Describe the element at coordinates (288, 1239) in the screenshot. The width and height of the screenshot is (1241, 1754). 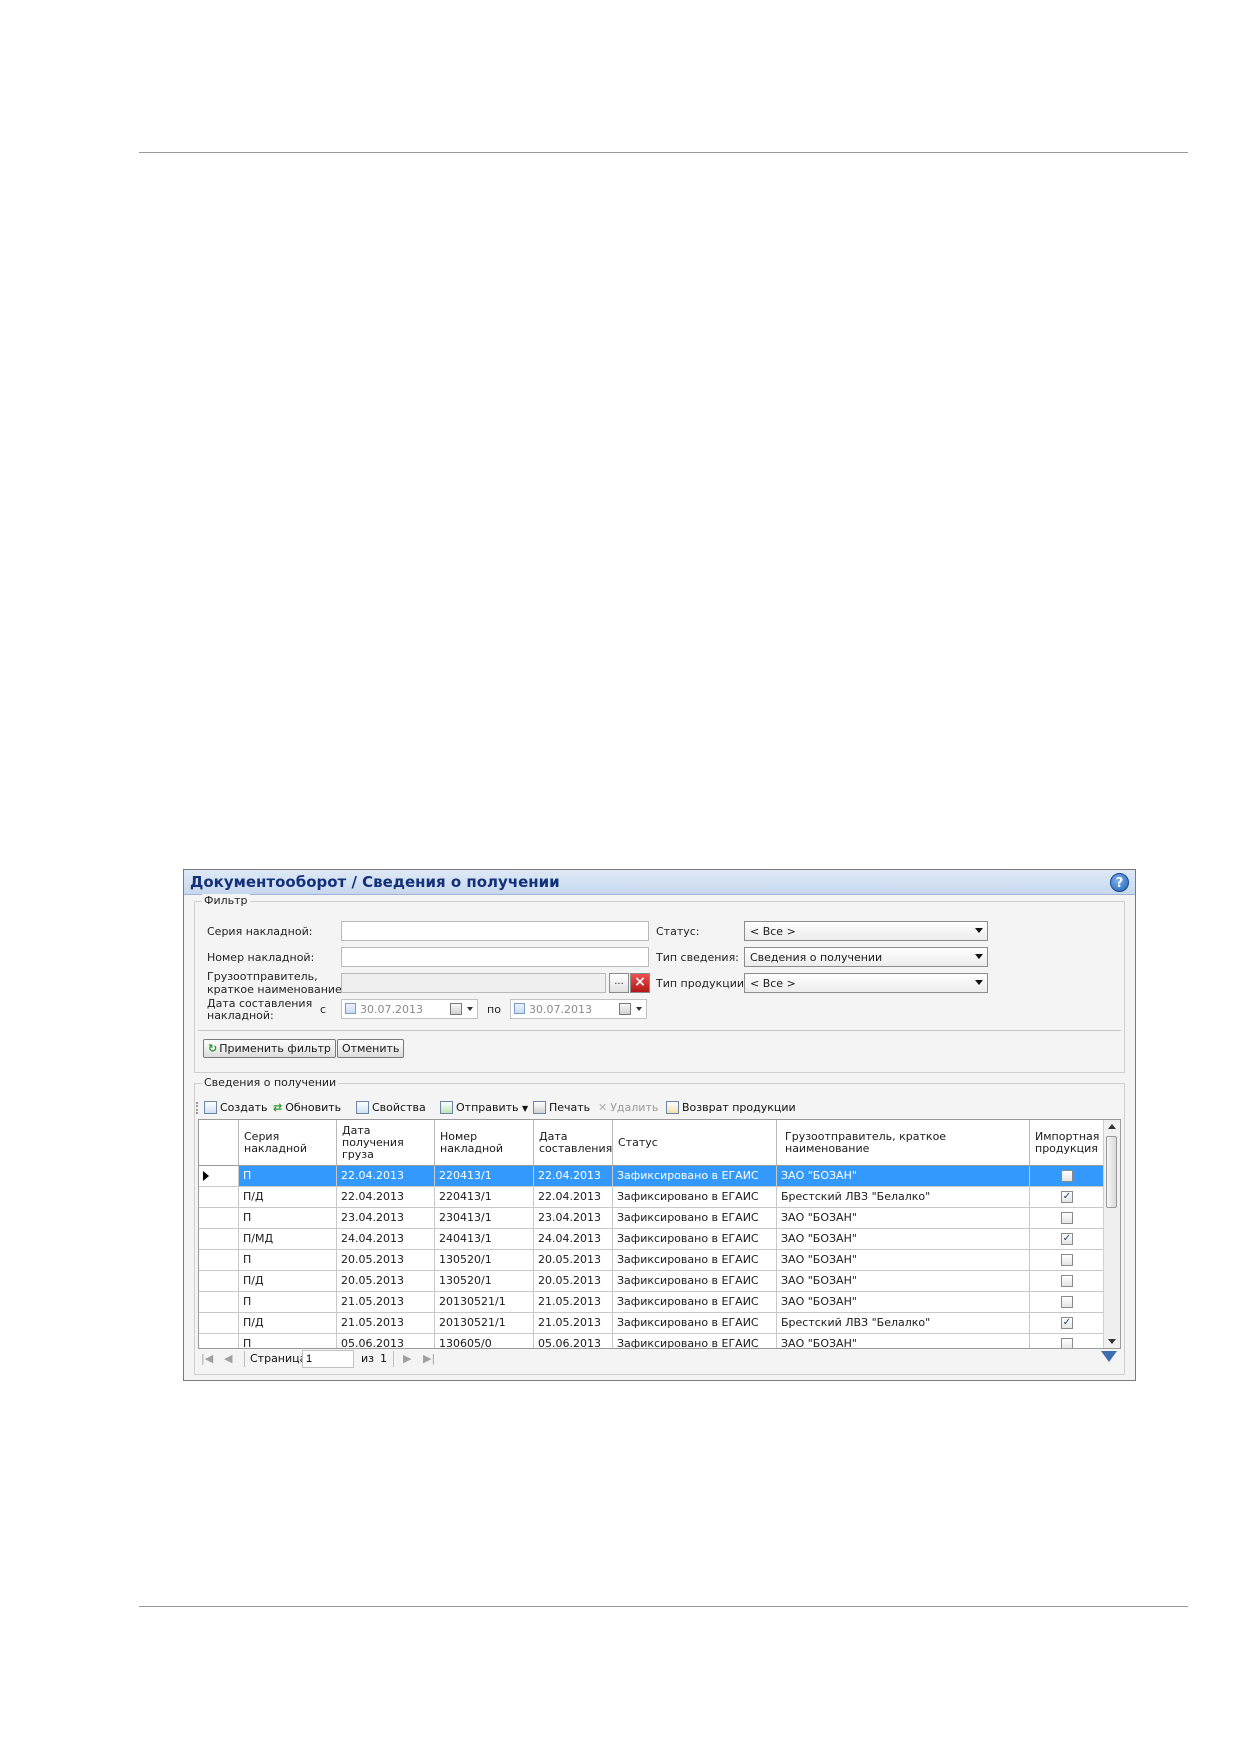
I see `cell-series: П/МД` at that location.